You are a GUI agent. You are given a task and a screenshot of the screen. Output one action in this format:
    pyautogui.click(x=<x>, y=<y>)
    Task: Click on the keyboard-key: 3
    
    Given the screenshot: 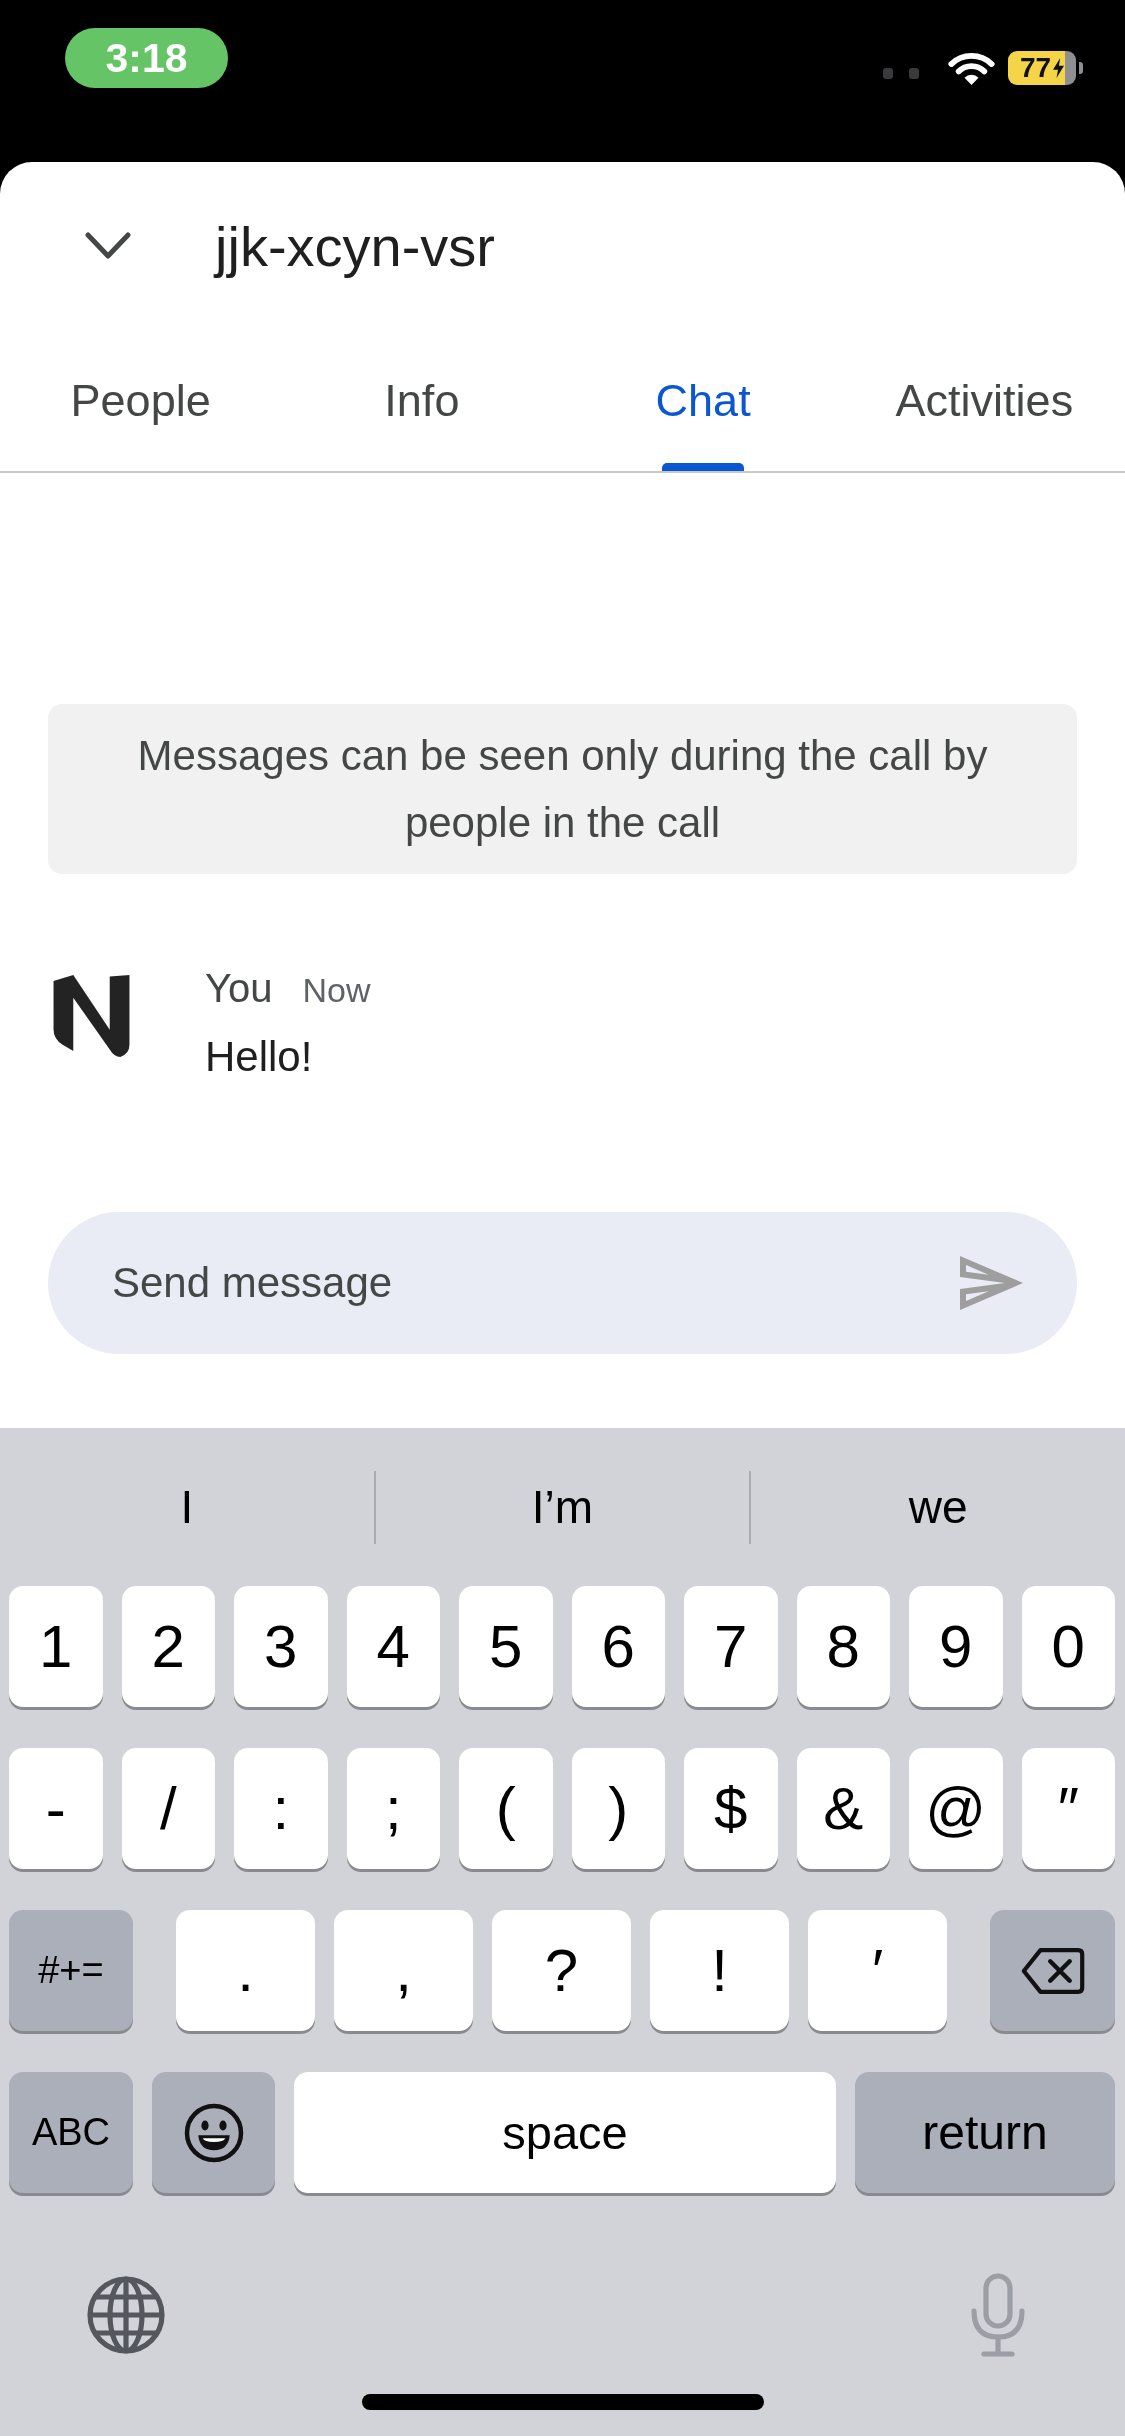 What is the action you would take?
    pyautogui.click(x=281, y=1646)
    